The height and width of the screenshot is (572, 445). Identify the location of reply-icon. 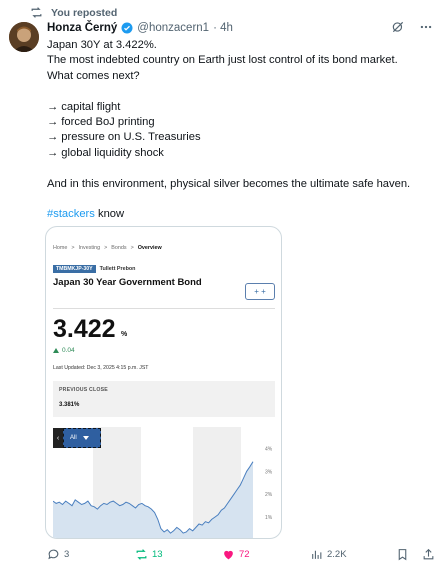
(53, 554).